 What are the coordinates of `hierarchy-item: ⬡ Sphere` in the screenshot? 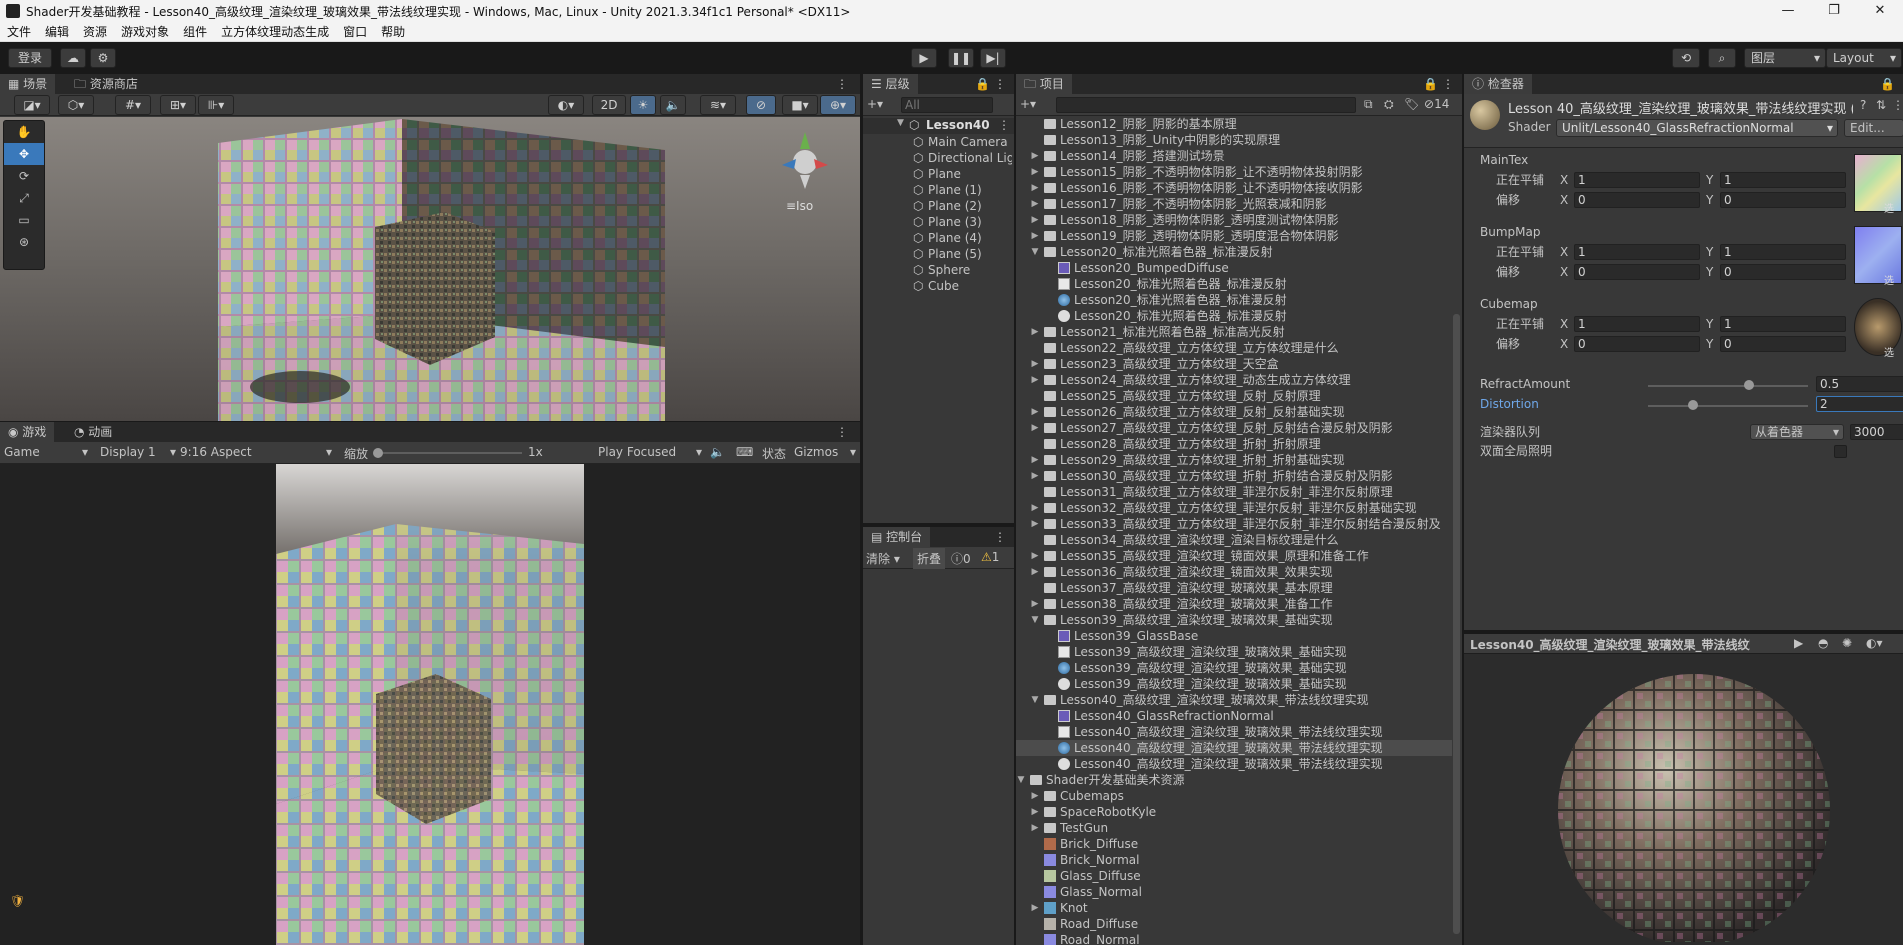 It's located at (938, 270).